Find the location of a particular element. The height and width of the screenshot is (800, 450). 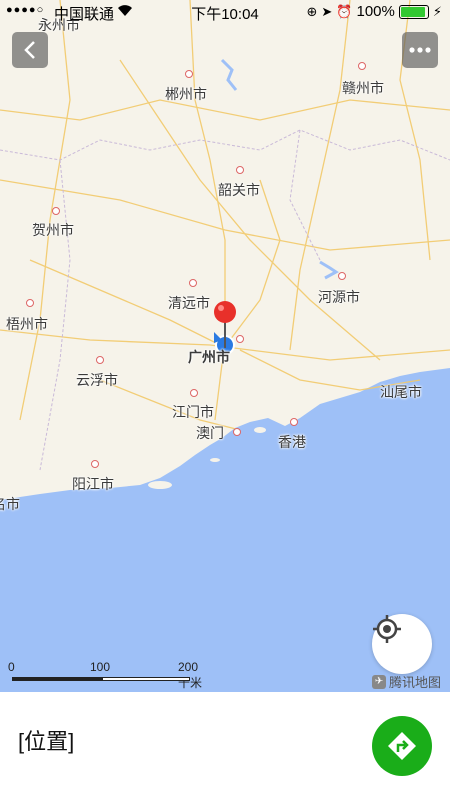

map-provider-logo: ✈ 腾讯地图 is located at coordinates (406, 681).